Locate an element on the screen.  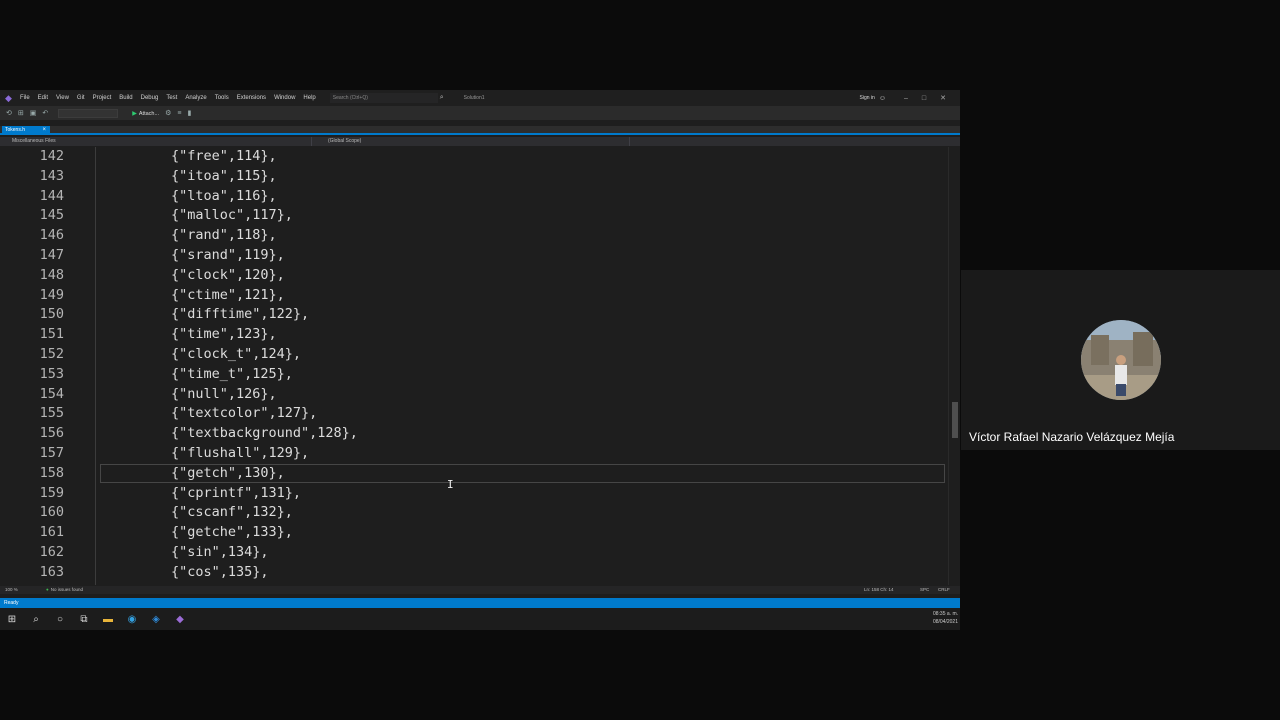
code-line: 146 {"rand",118}, is located at coordinates (474, 236).